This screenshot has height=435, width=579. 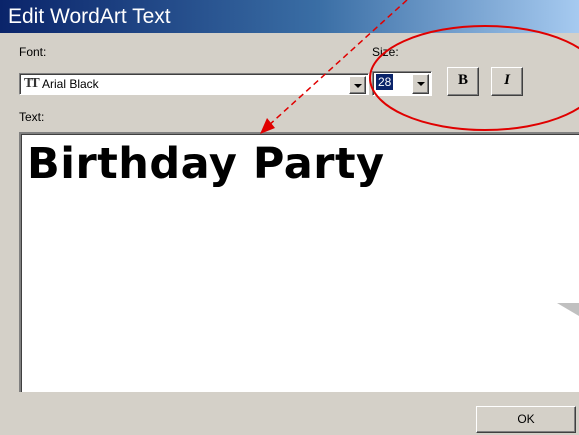 I want to click on ok-button: OK, so click(x=526, y=419).